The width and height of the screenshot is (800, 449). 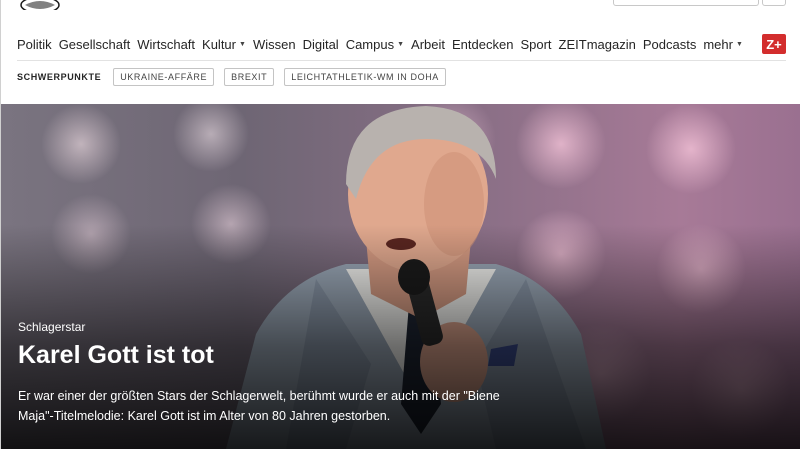 I want to click on nav-item-campus: Campus ▼, so click(x=375, y=44).